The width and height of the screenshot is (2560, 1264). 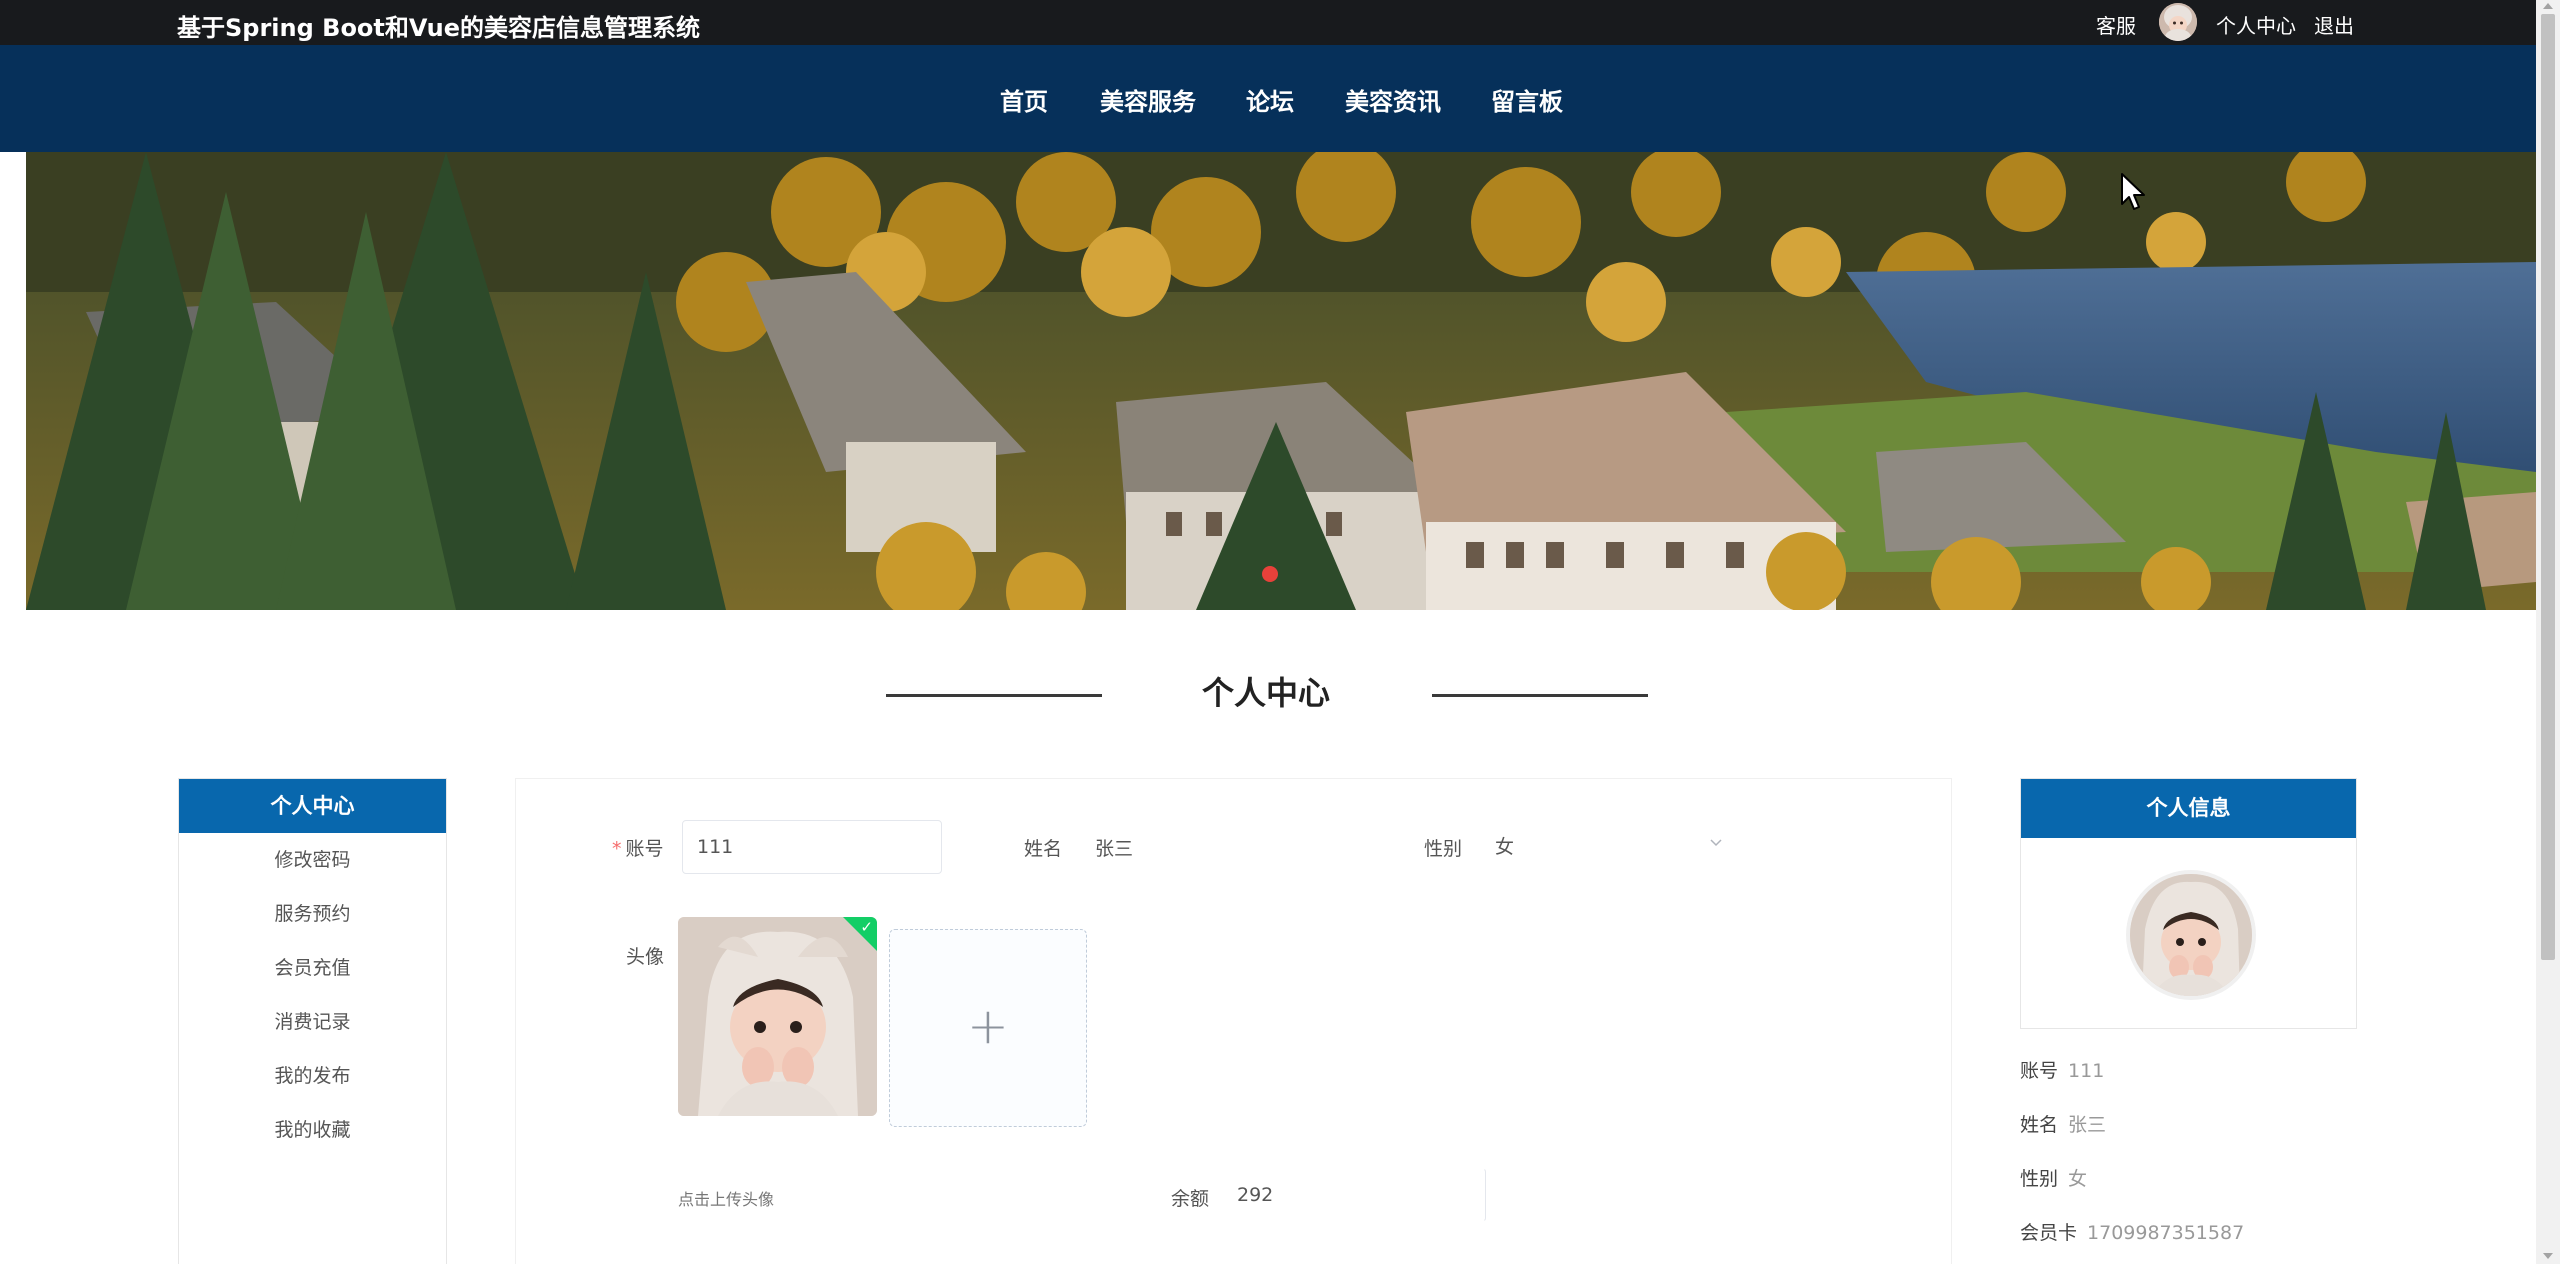 I want to click on scroll-down-arrow-icon, so click(x=2548, y=1256).